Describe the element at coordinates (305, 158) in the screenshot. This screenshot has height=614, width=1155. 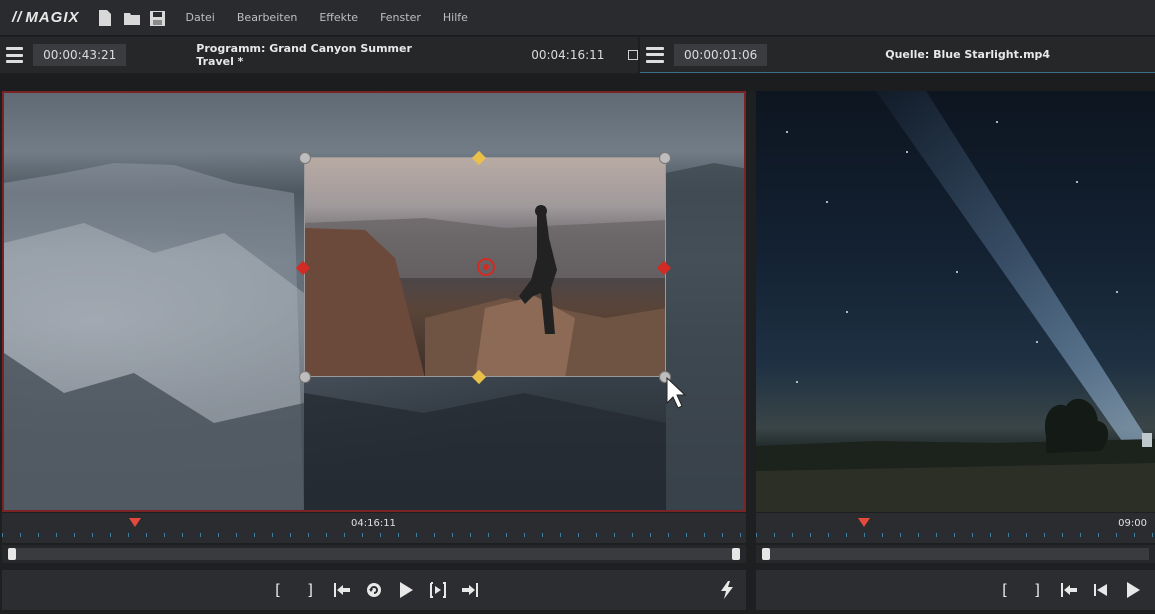
I see `resize-handle-top-left` at that location.